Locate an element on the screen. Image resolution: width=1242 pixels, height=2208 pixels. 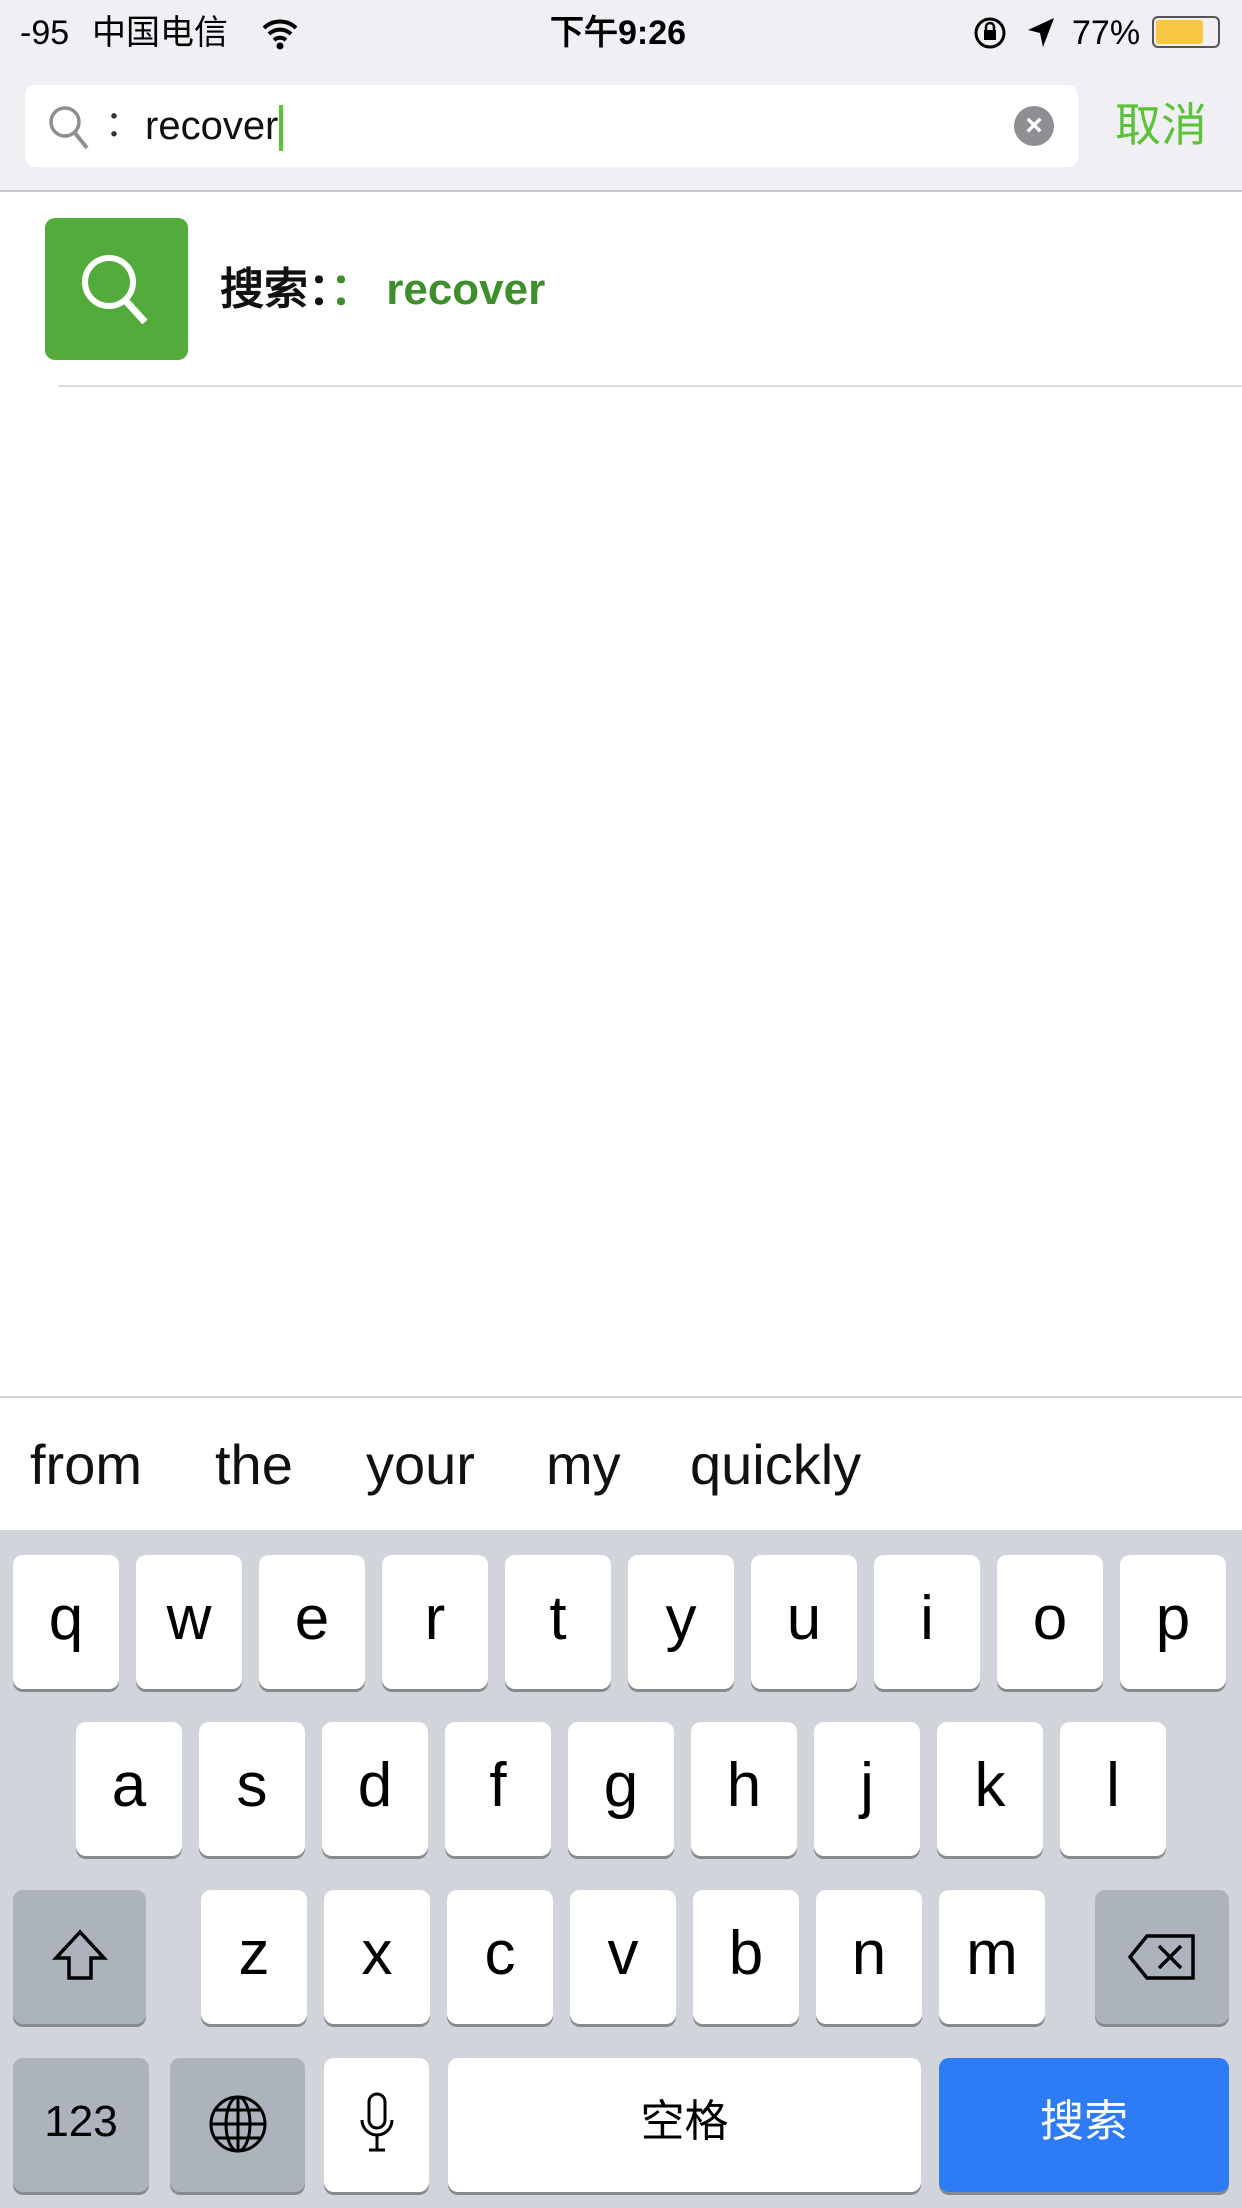
clear-icon: × is located at coordinates (1034, 126).